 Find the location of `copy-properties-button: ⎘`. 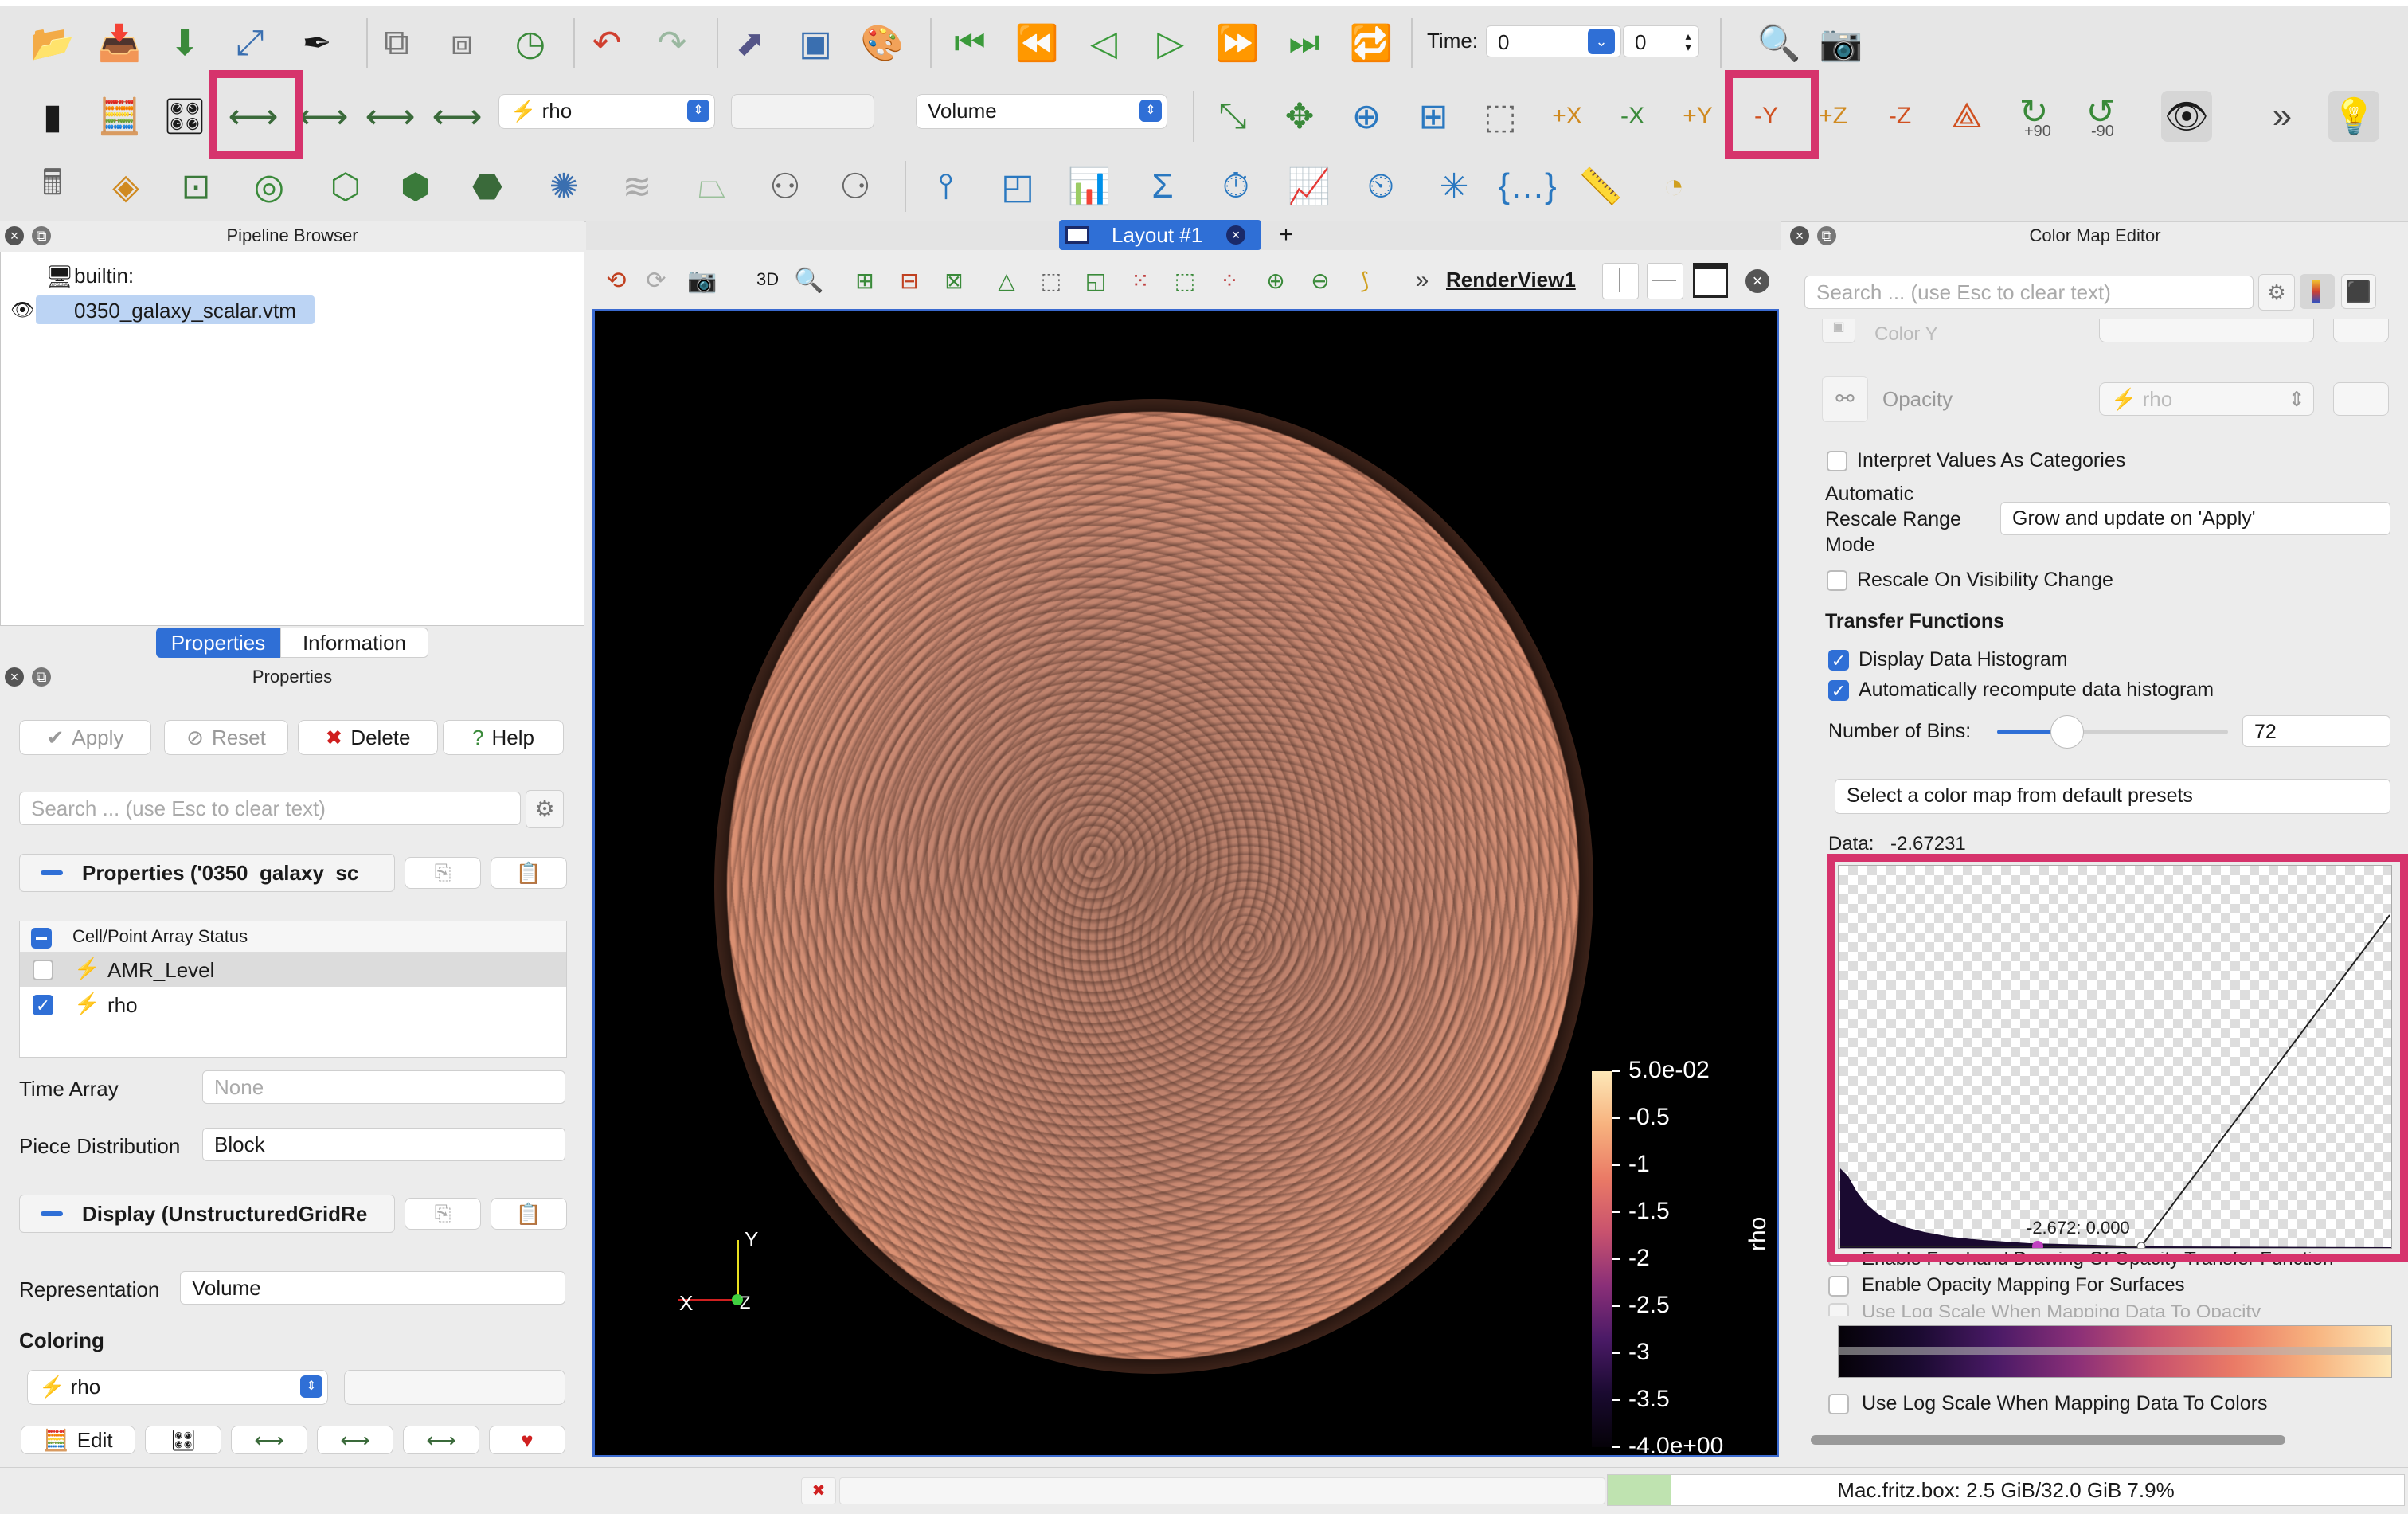

copy-properties-button: ⎘ is located at coordinates (443, 873).